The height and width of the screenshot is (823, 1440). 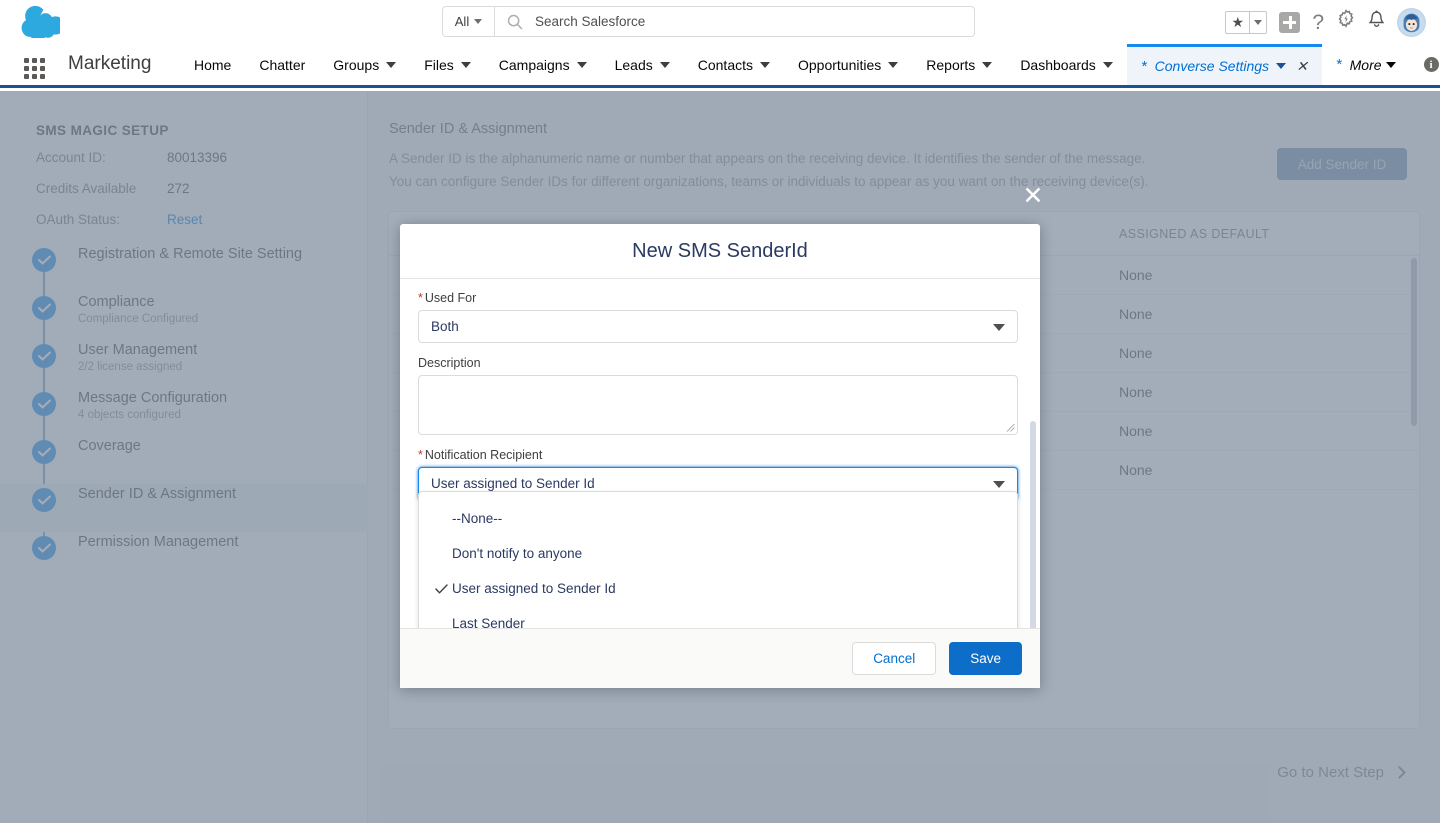 I want to click on more-label: More, so click(x=1365, y=64).